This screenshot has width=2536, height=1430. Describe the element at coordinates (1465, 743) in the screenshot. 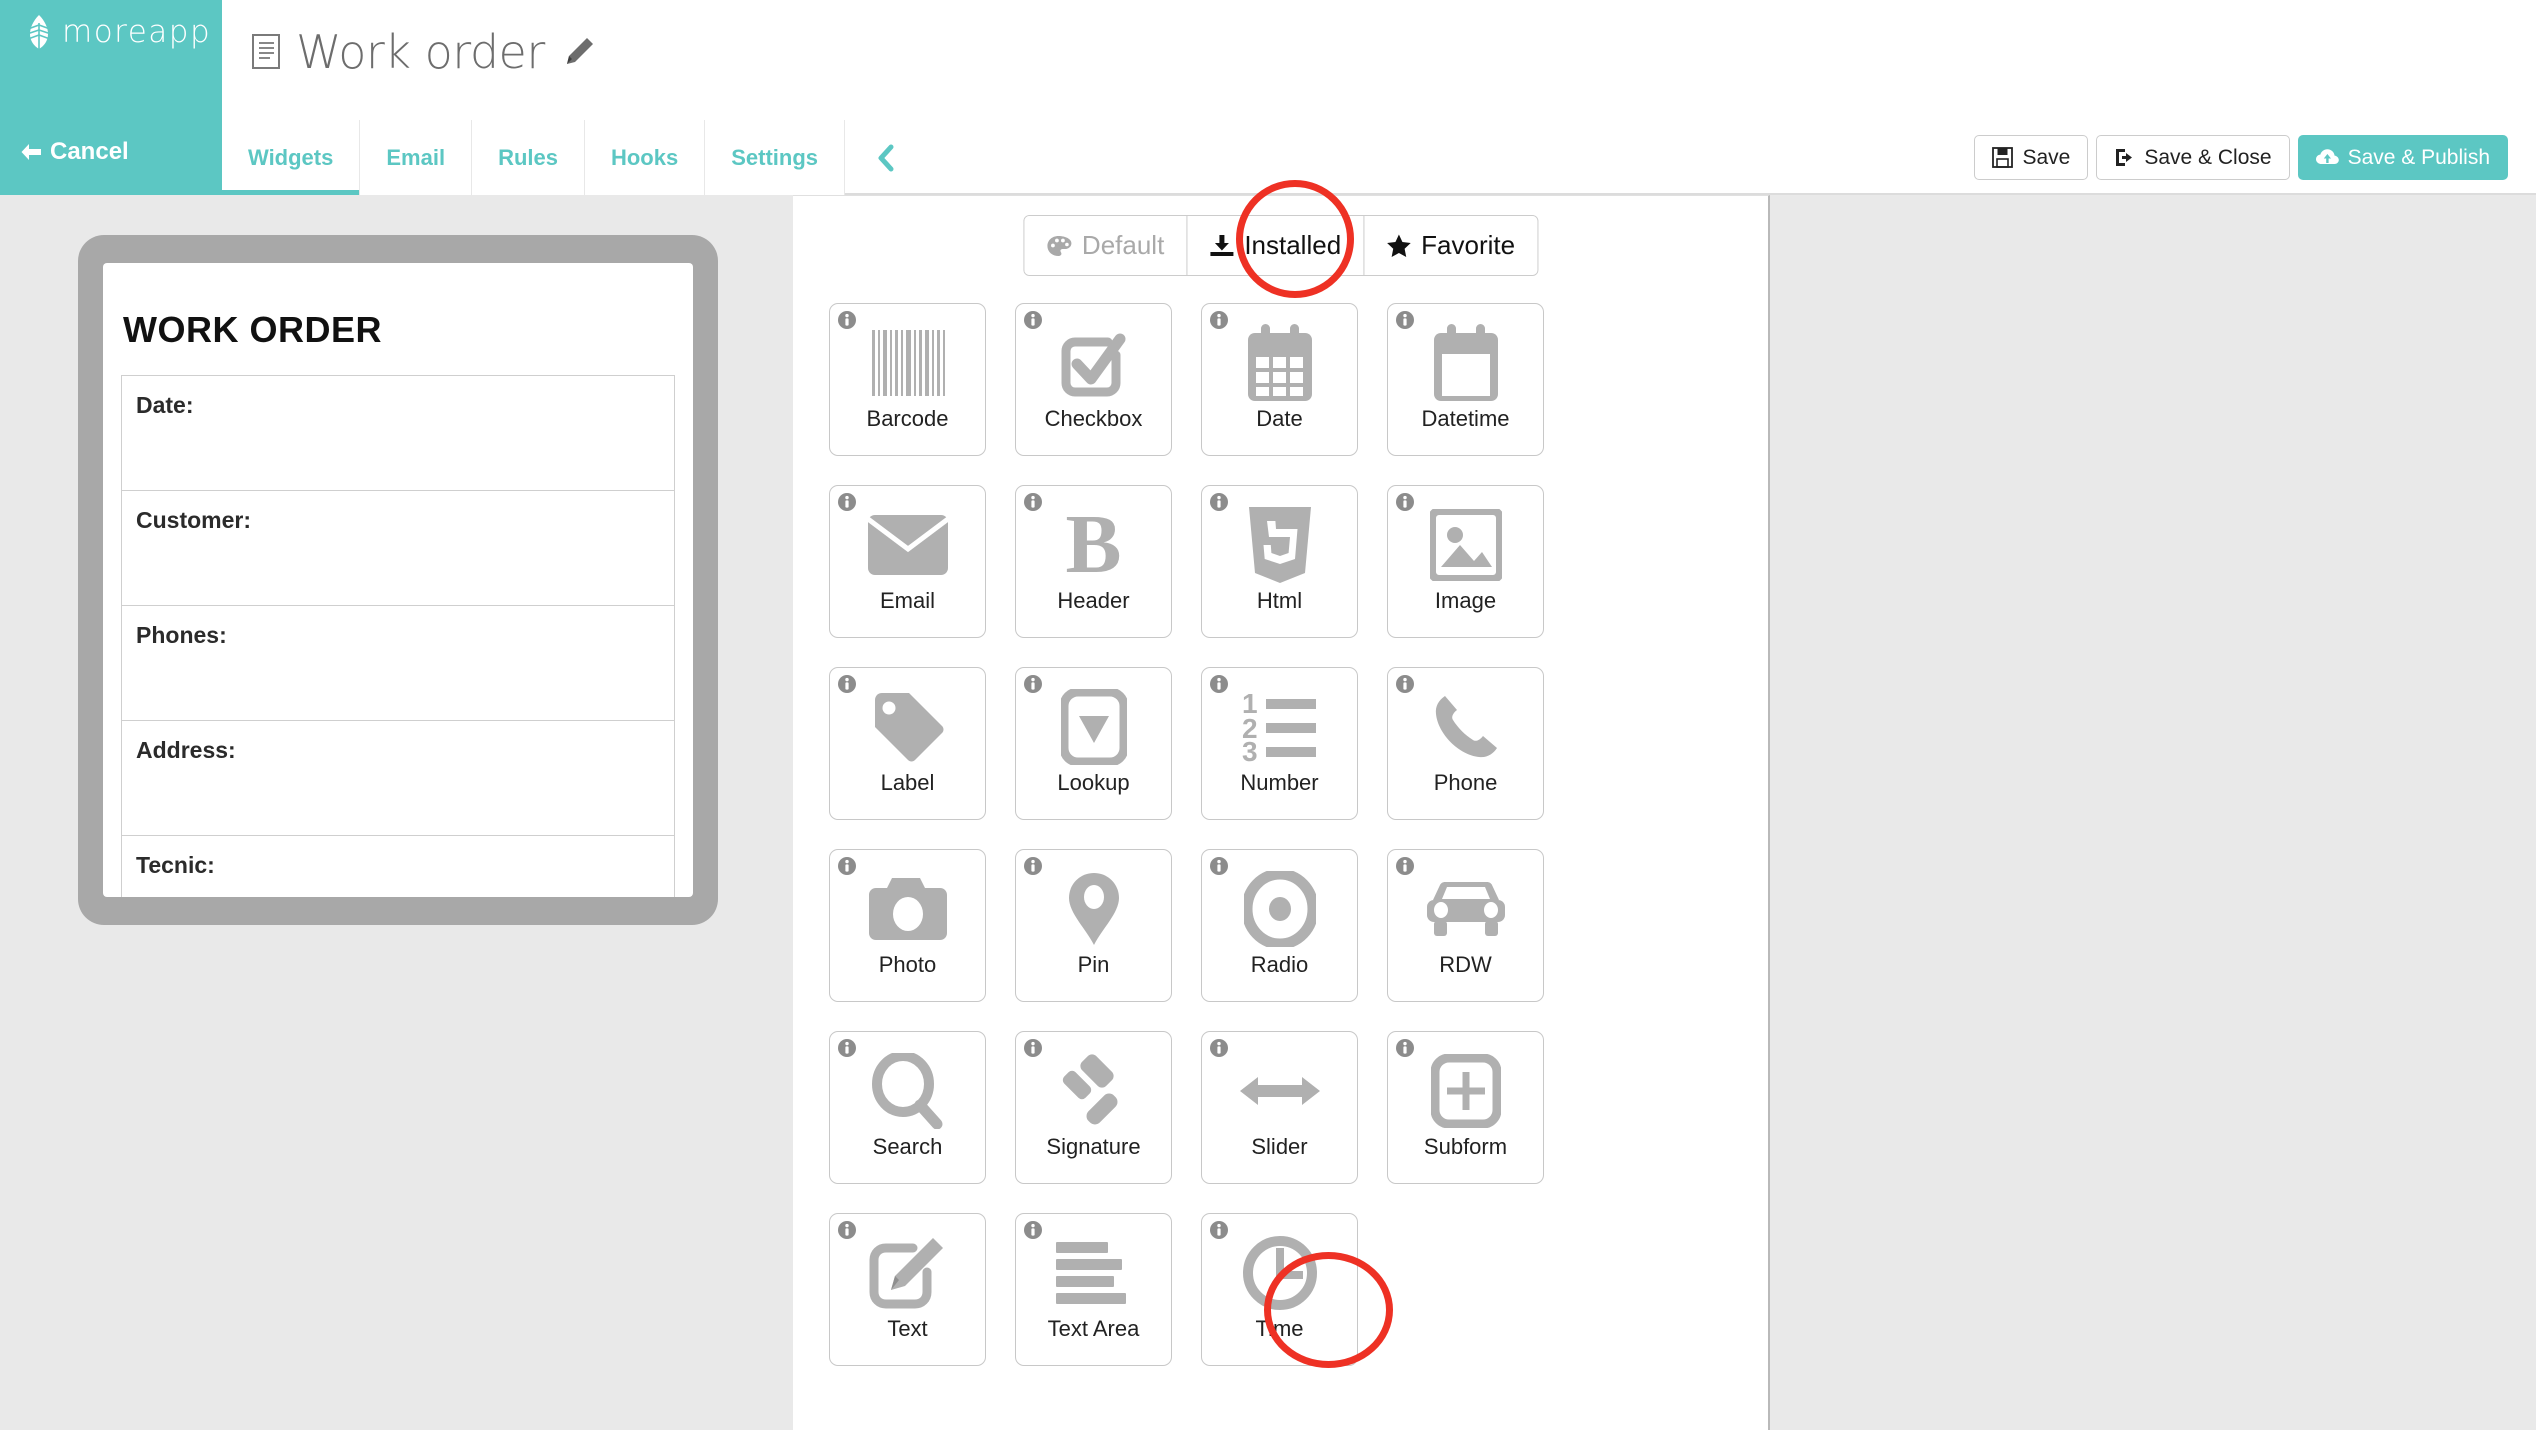

I see `widget-card-phone: Phone` at that location.